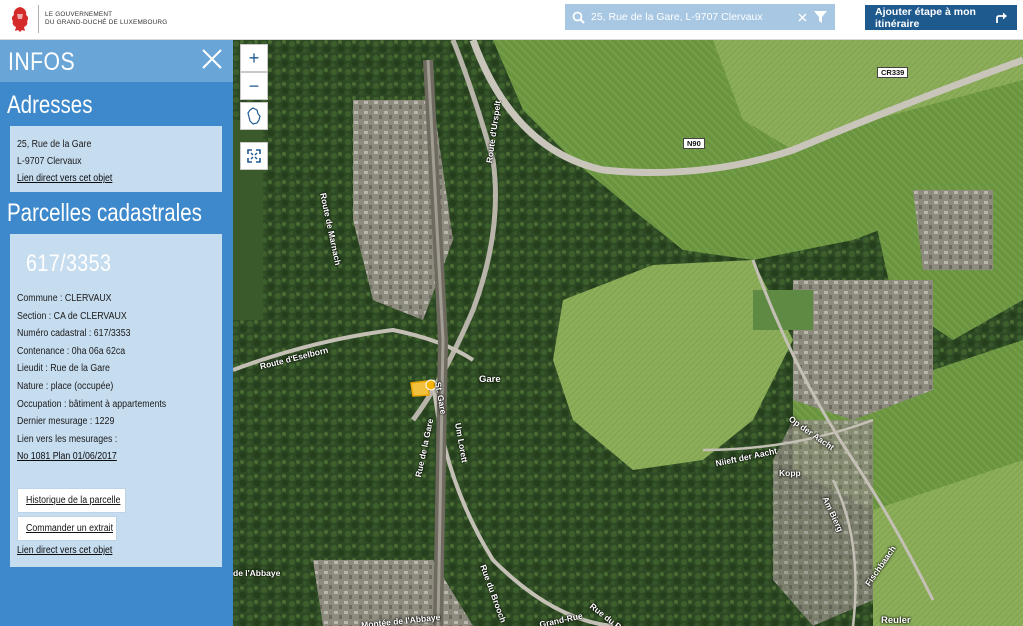 Image resolution: width=1023 pixels, height=626 pixels. What do you see at coordinates (71, 351) in the screenshot?
I see `field-area: Contenance : 0ha 06a 62ca` at bounding box center [71, 351].